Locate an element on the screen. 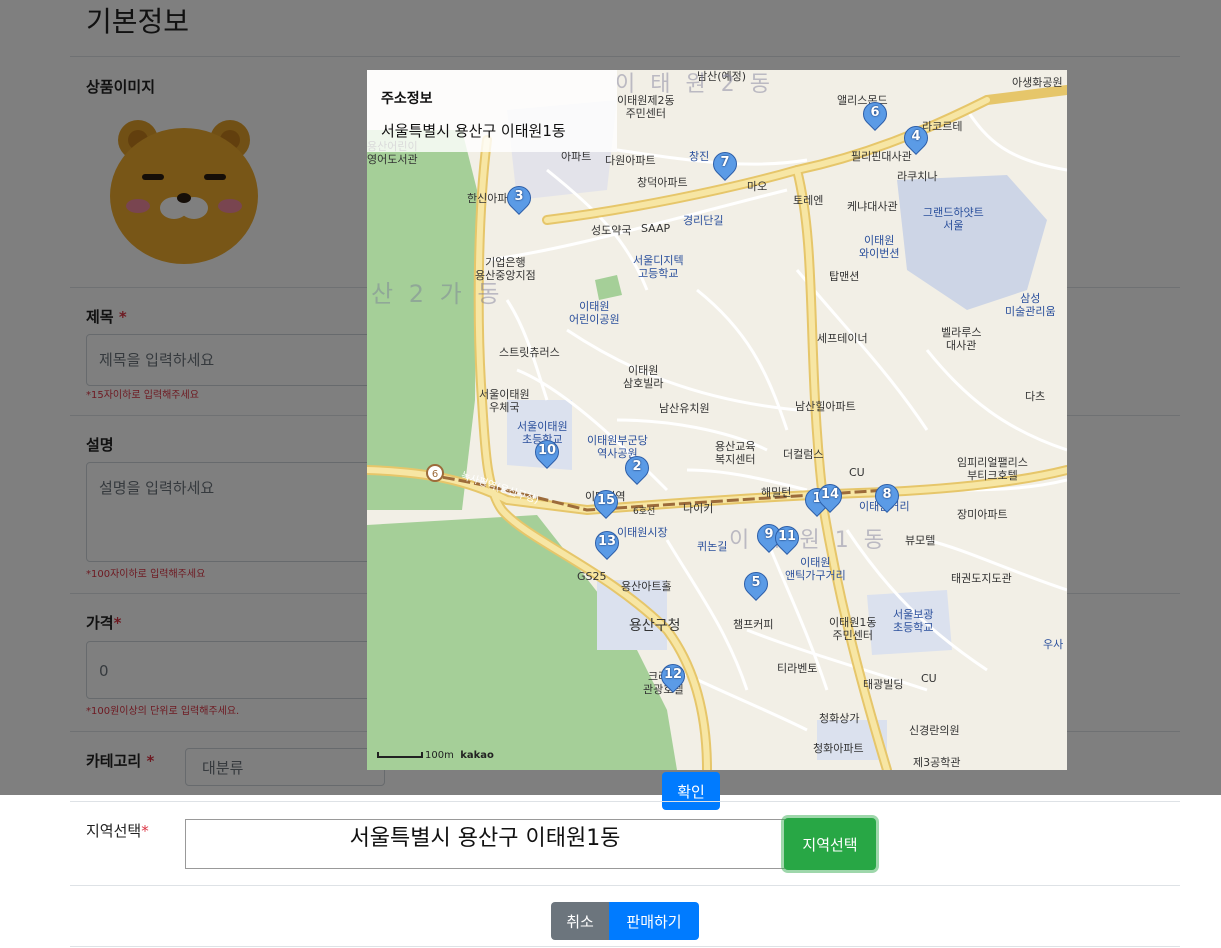 This screenshot has height=948, width=1221. map-marker: 14 is located at coordinates (830, 498).